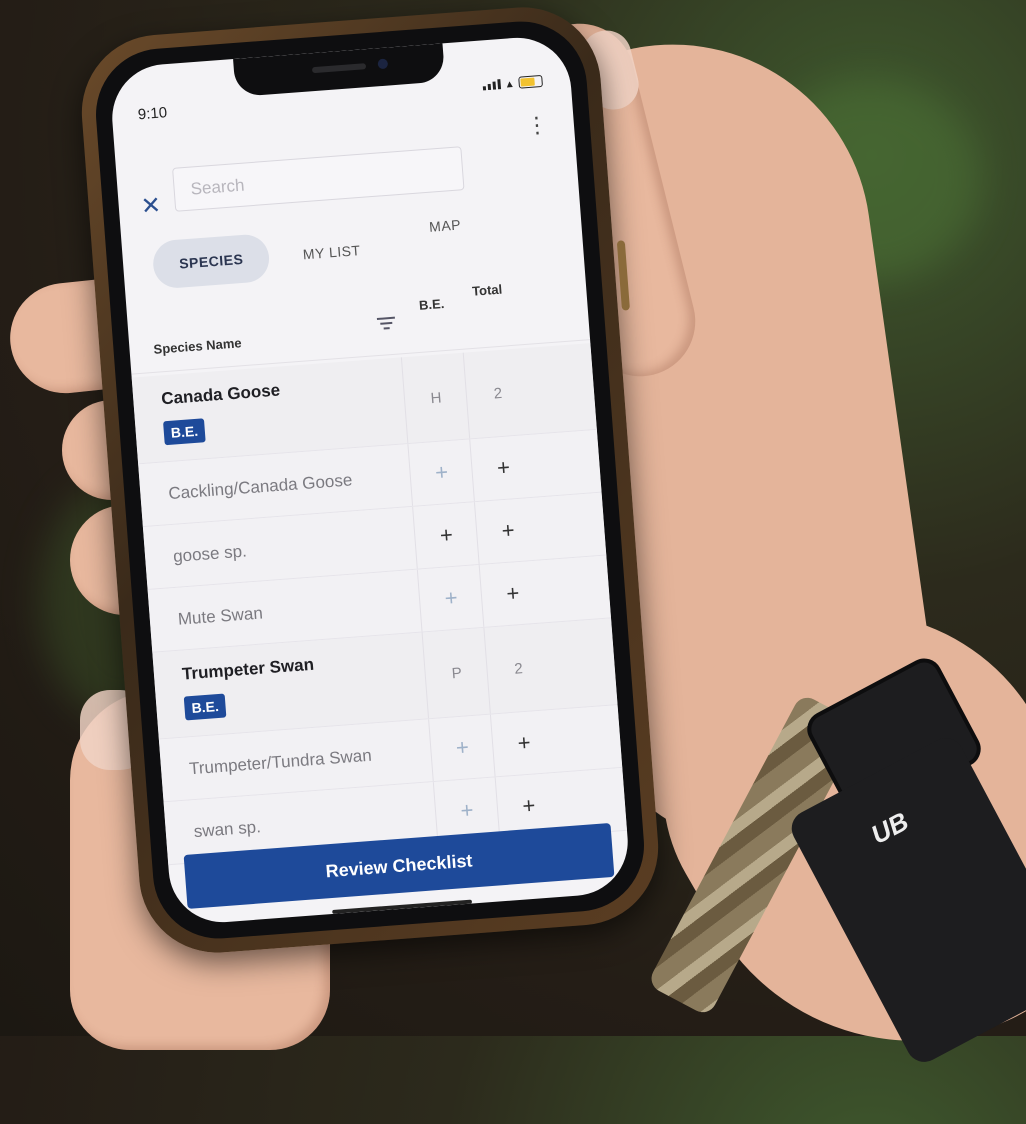 The height and width of the screenshot is (1124, 1026). I want to click on front-camera, so click(383, 64).